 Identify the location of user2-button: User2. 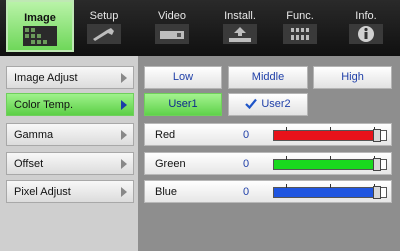
(268, 104).